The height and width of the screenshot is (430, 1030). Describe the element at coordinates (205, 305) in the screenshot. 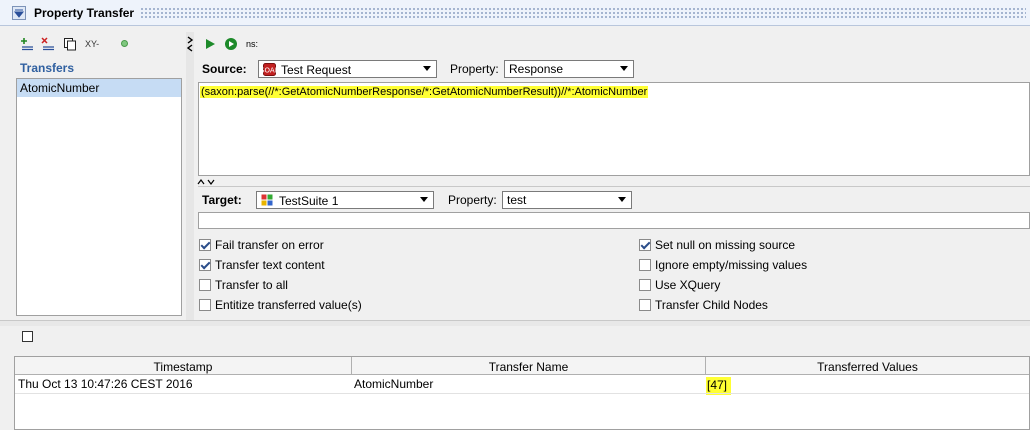

I see `entitize-values-checkbox` at that location.